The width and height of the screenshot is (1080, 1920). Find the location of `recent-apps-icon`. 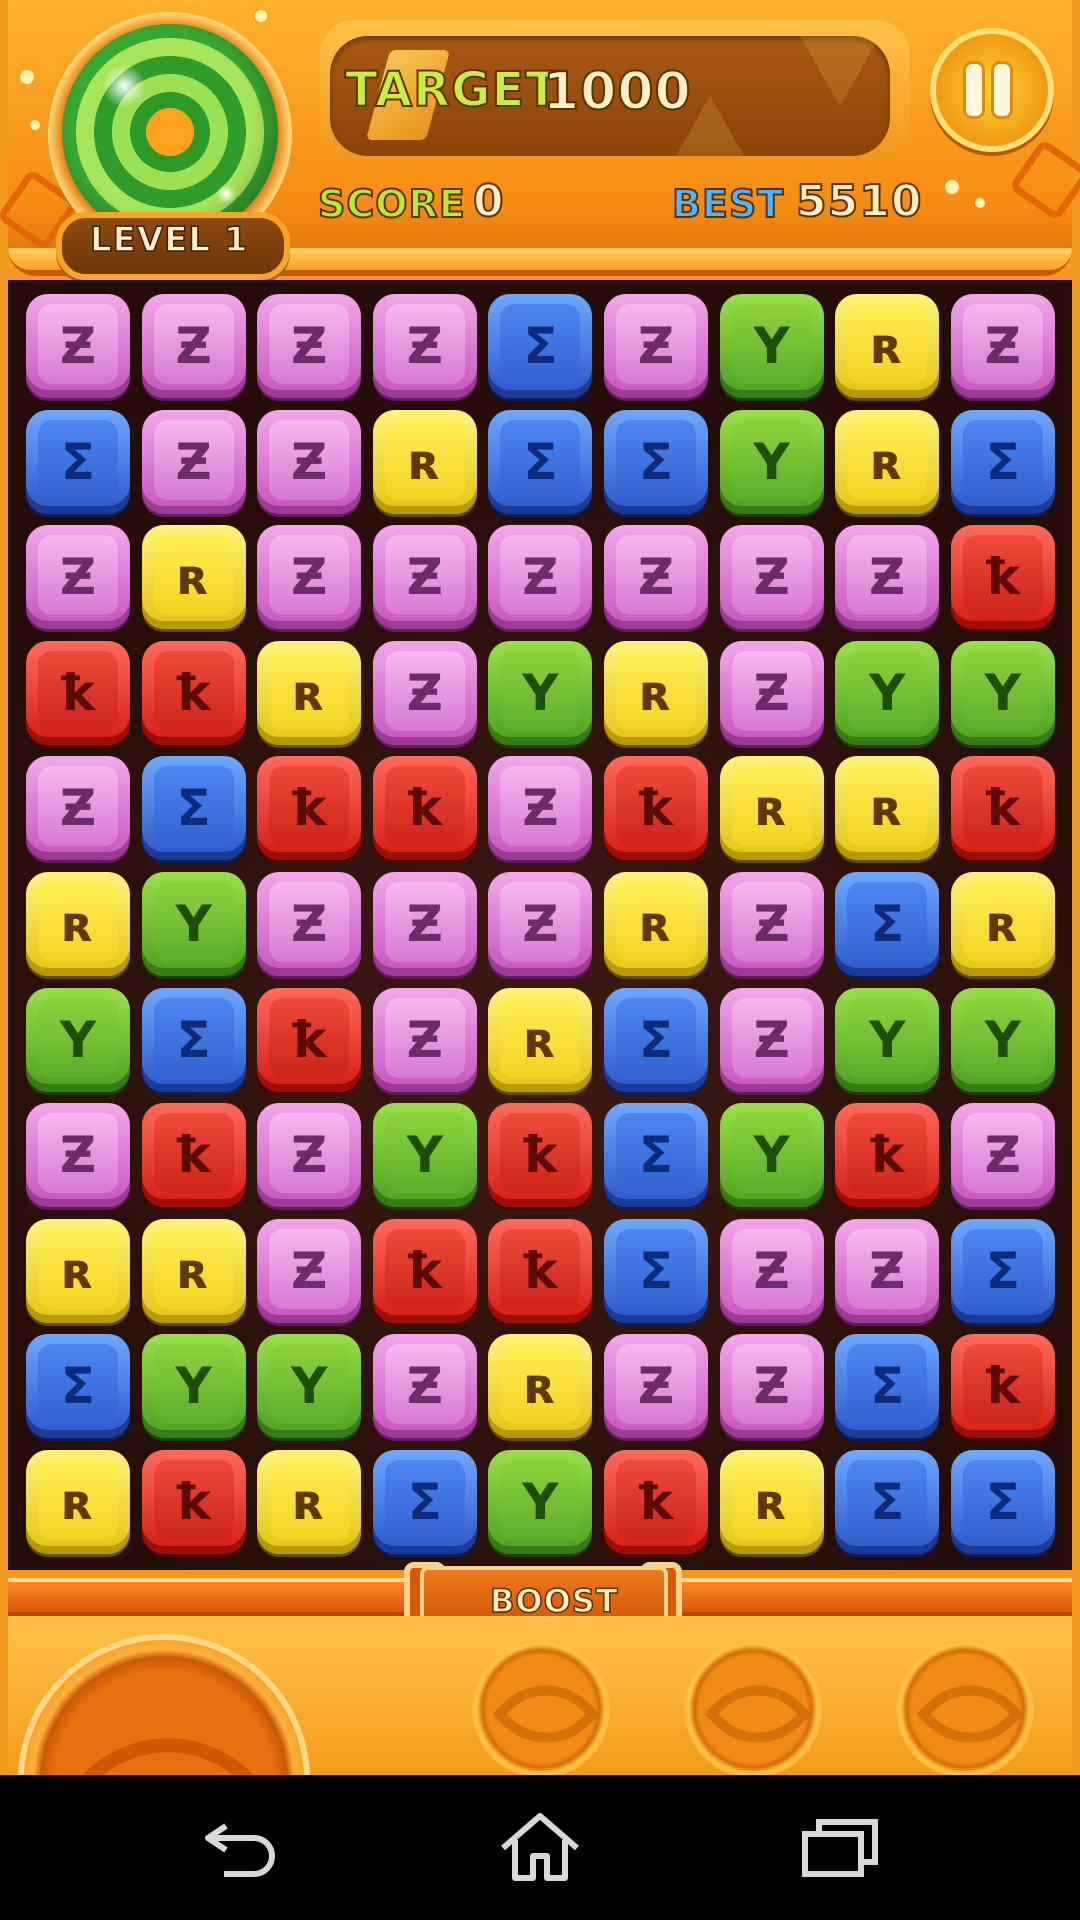

recent-apps-icon is located at coordinates (840, 1847).